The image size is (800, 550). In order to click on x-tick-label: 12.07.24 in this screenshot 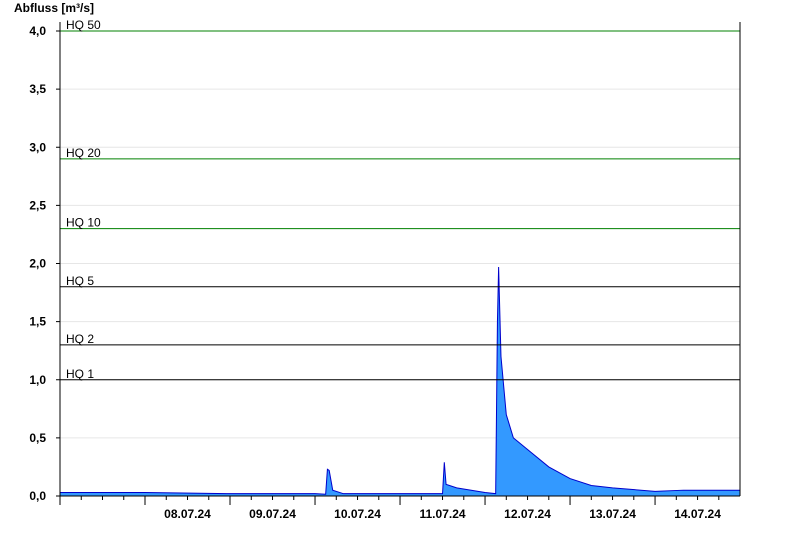, I will do `click(527, 514)`.